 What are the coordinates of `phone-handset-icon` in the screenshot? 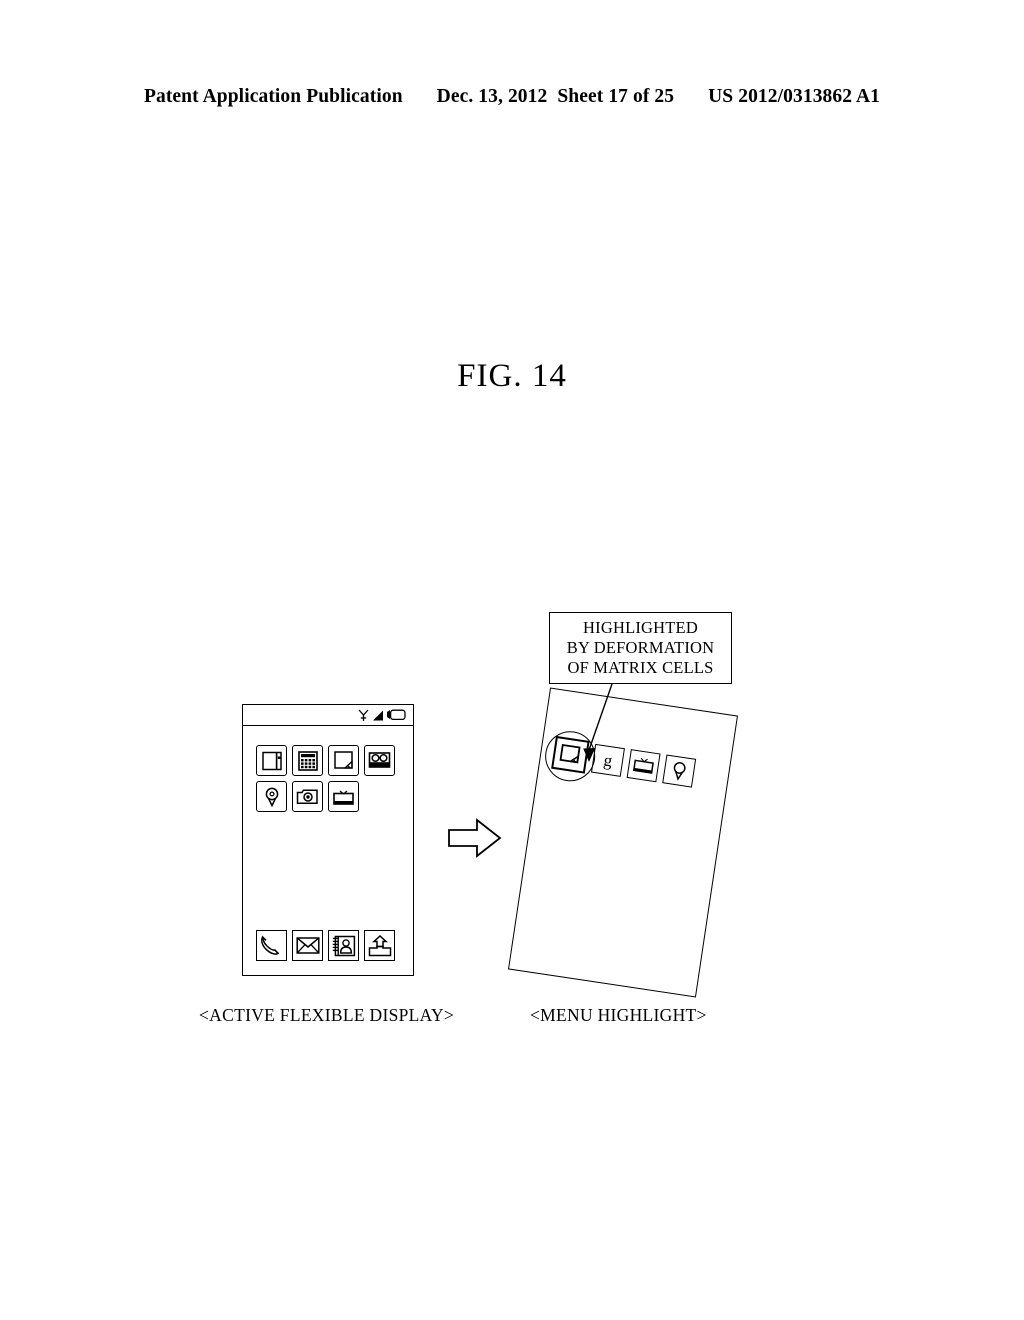 It's located at (271, 945).